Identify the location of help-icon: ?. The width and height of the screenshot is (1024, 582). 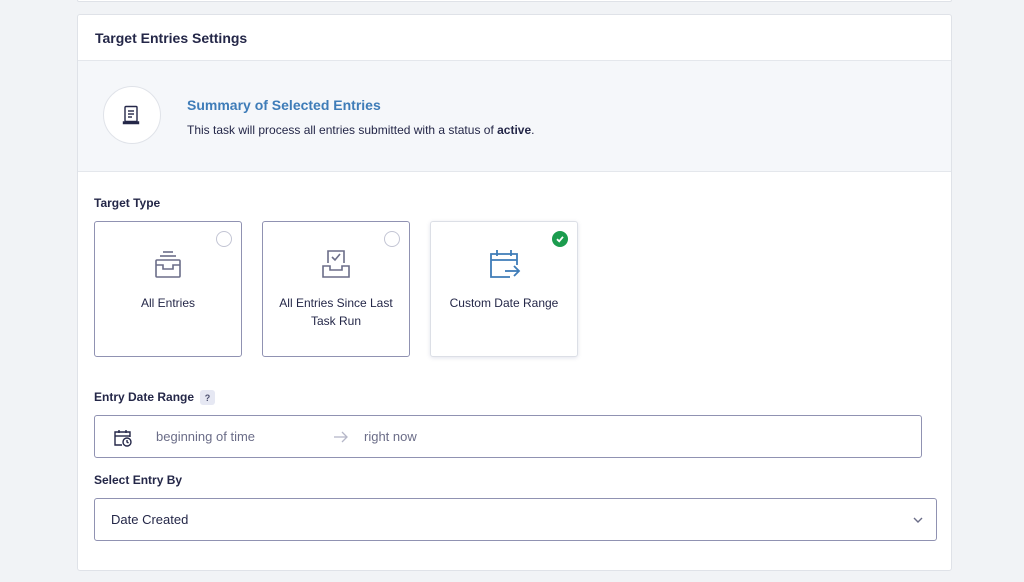
(208, 398).